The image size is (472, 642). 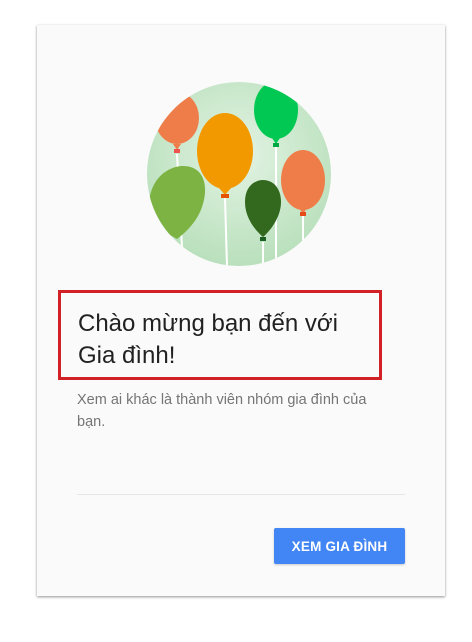 I want to click on balloons-illustration, so click(x=239, y=174).